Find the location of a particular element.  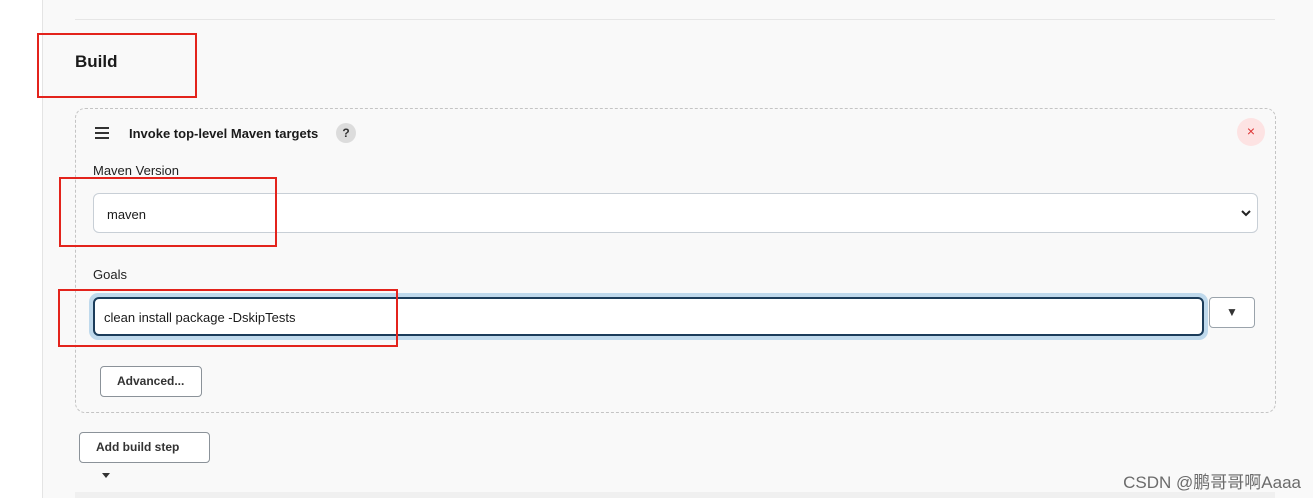

delete-step-button: × is located at coordinates (1251, 132).